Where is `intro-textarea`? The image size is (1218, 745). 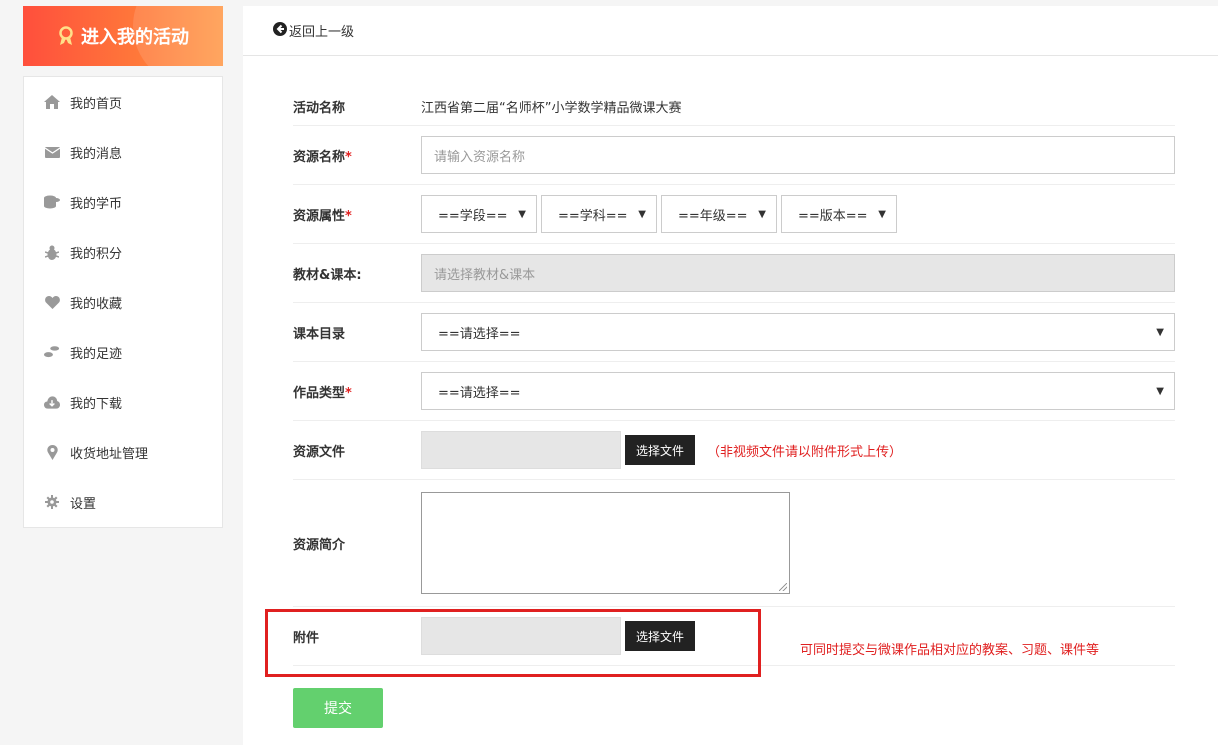
intro-textarea is located at coordinates (605, 543).